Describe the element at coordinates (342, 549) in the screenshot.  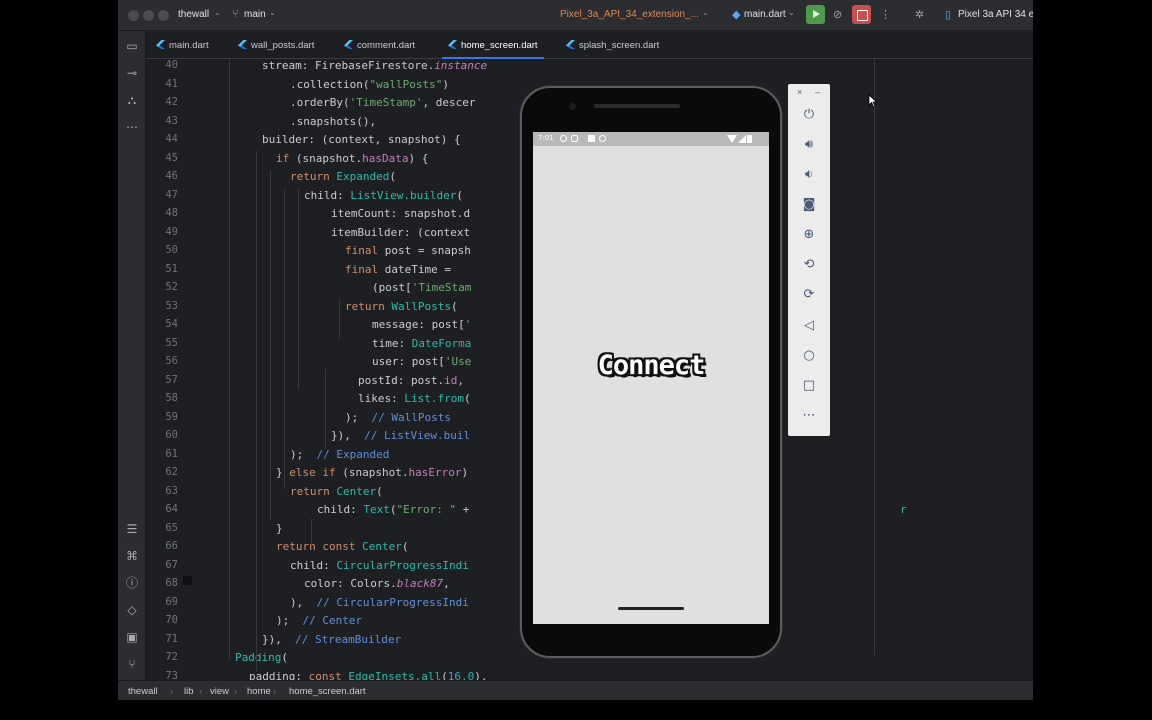
I see `code-line: return const Center(` at that location.